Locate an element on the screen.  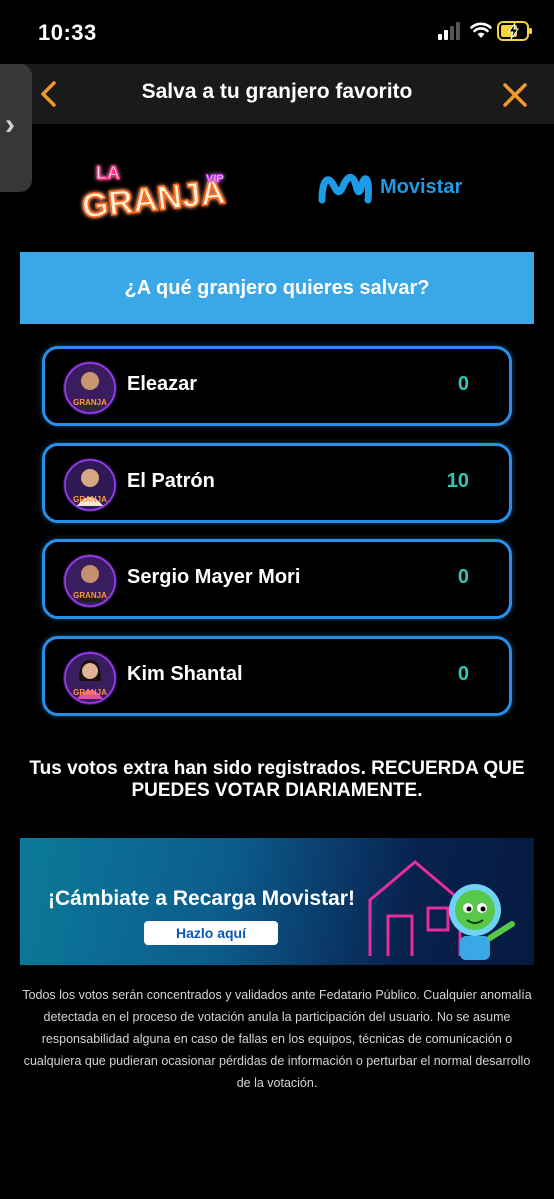
la-granja-logo: LA GRANJA VIP is located at coordinates (153, 194).